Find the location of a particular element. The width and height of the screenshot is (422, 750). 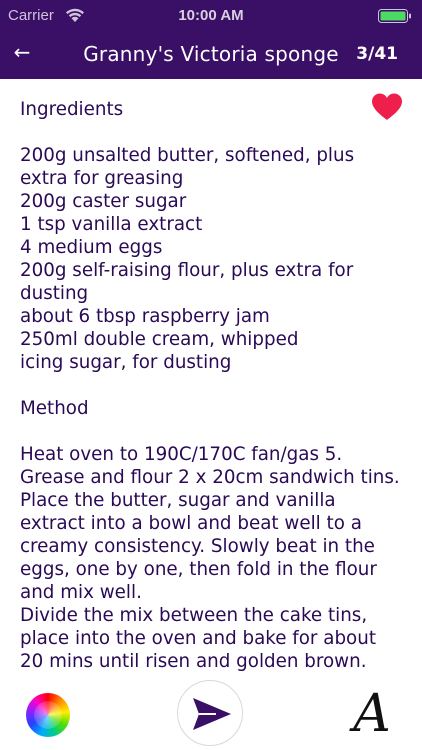

send-button is located at coordinates (210, 713).